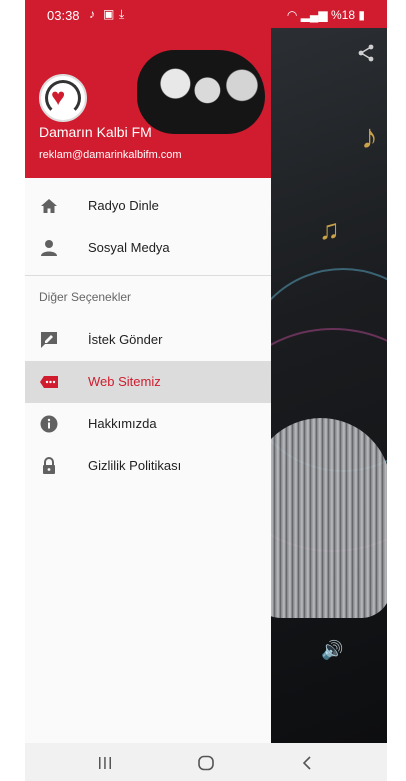 The image size is (406, 781). What do you see at coordinates (105, 763) in the screenshot?
I see `recent-apps-icon` at bounding box center [105, 763].